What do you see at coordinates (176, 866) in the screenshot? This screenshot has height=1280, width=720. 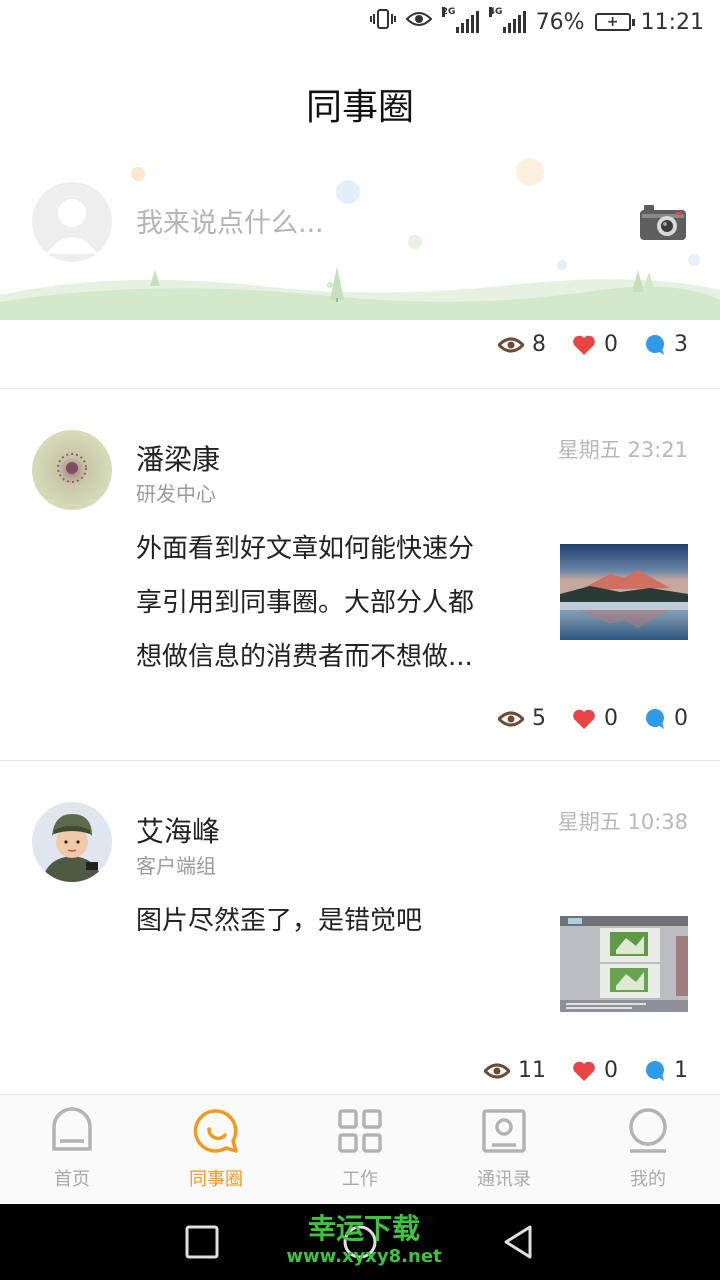 I see `author-department: 客户端组` at bounding box center [176, 866].